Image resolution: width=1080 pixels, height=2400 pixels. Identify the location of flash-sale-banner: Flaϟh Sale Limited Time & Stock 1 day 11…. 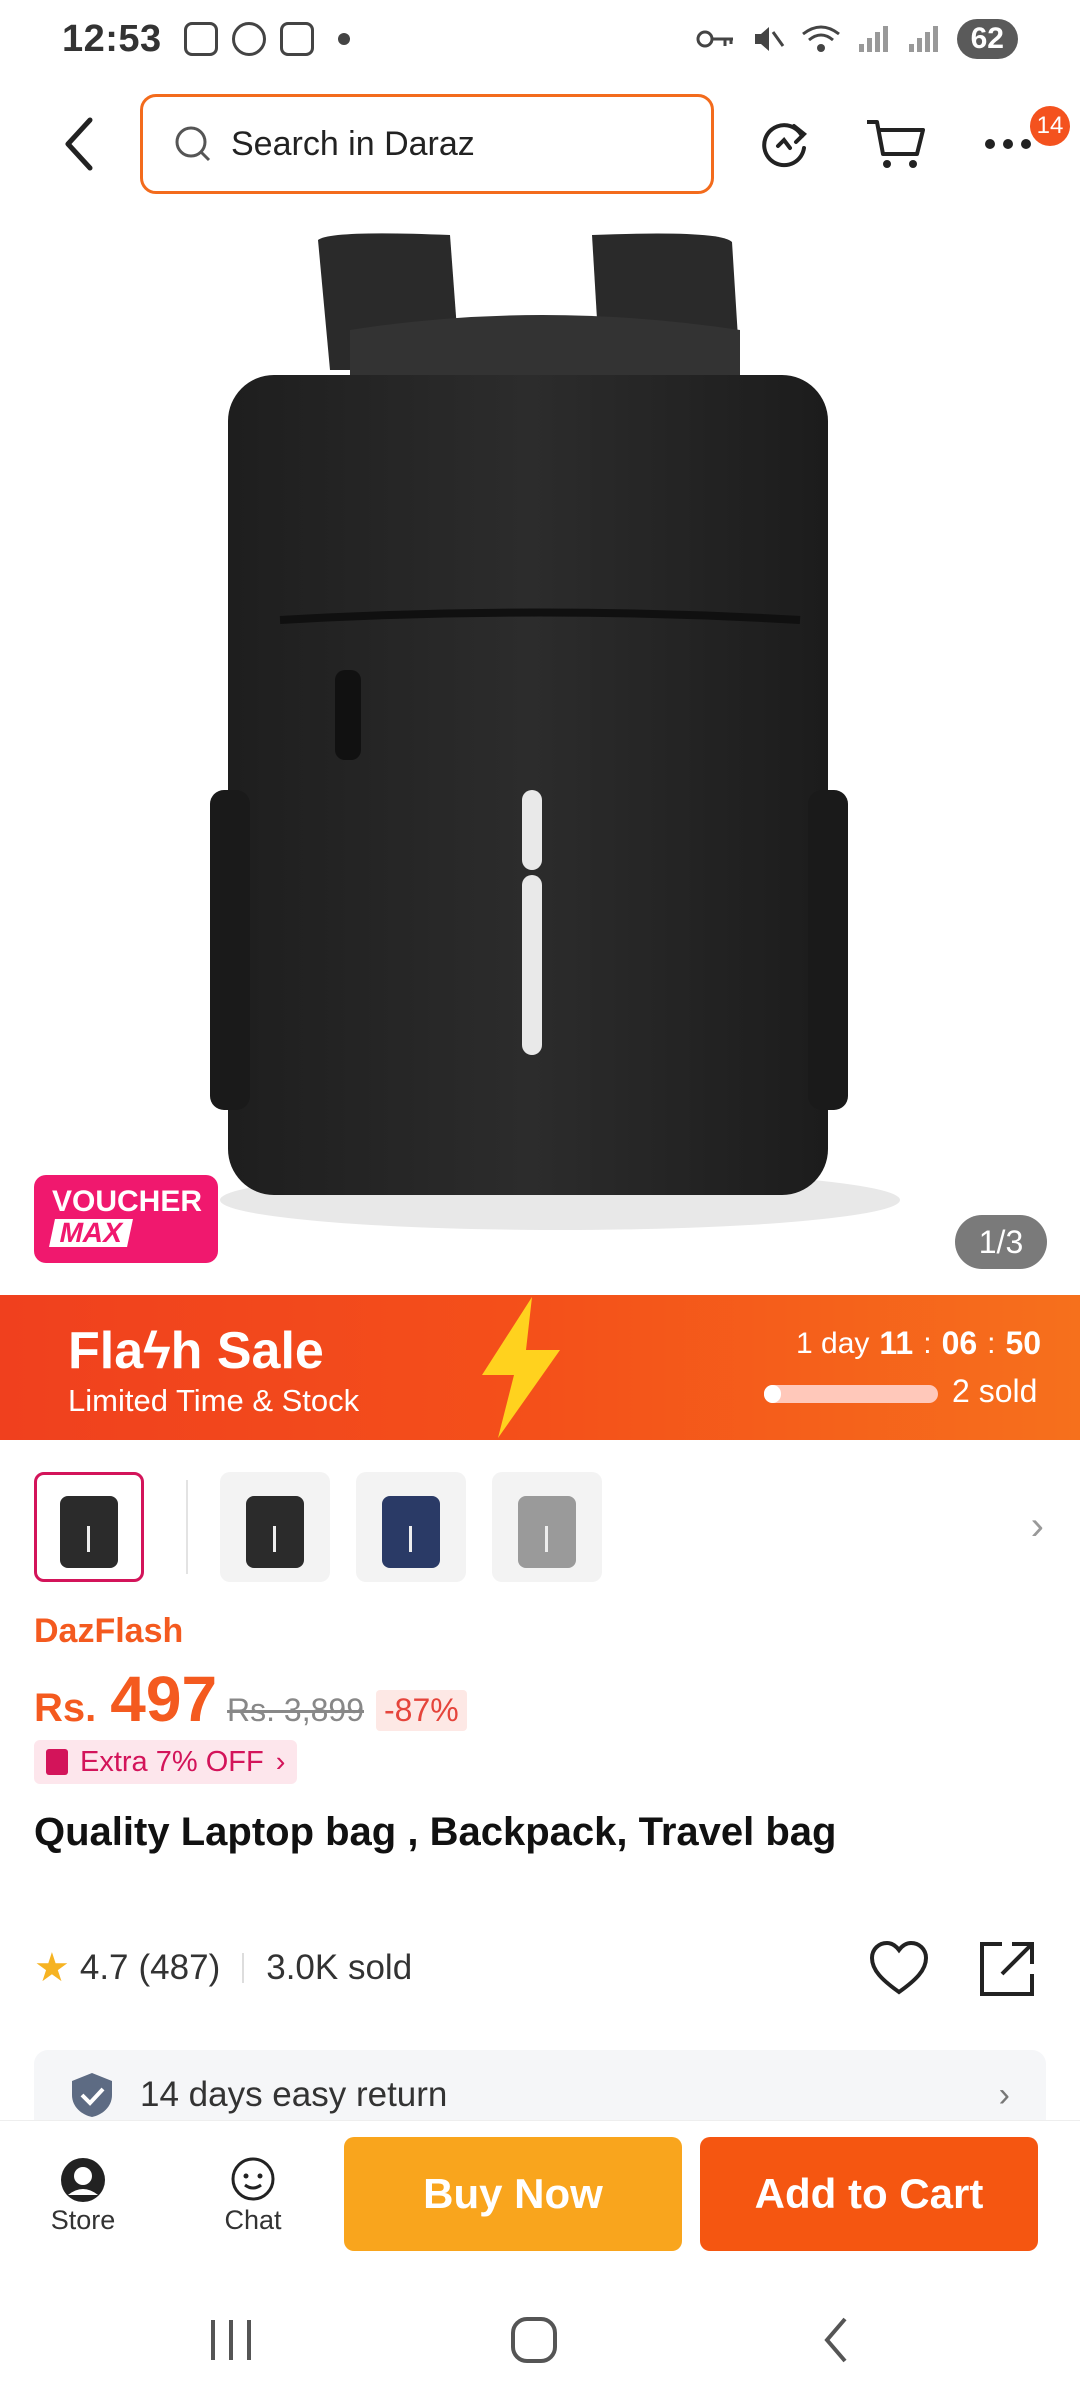
(540, 1367).